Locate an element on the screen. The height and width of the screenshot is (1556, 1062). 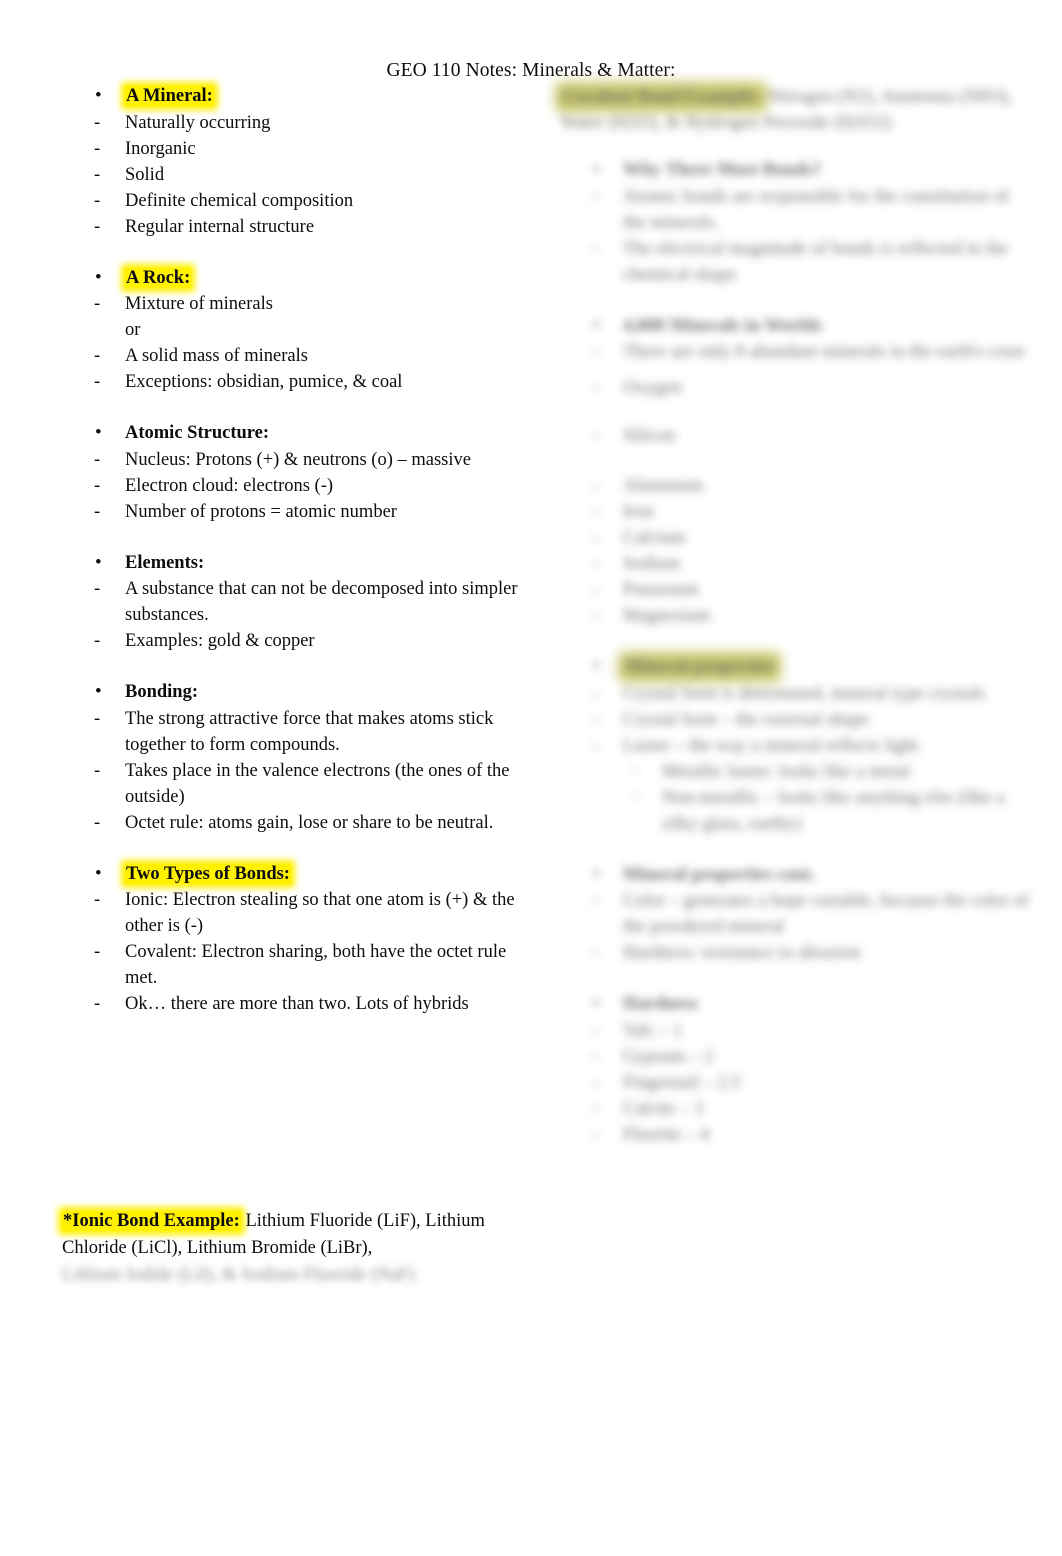
section-heading: Elements: is located at coordinates (297, 563).